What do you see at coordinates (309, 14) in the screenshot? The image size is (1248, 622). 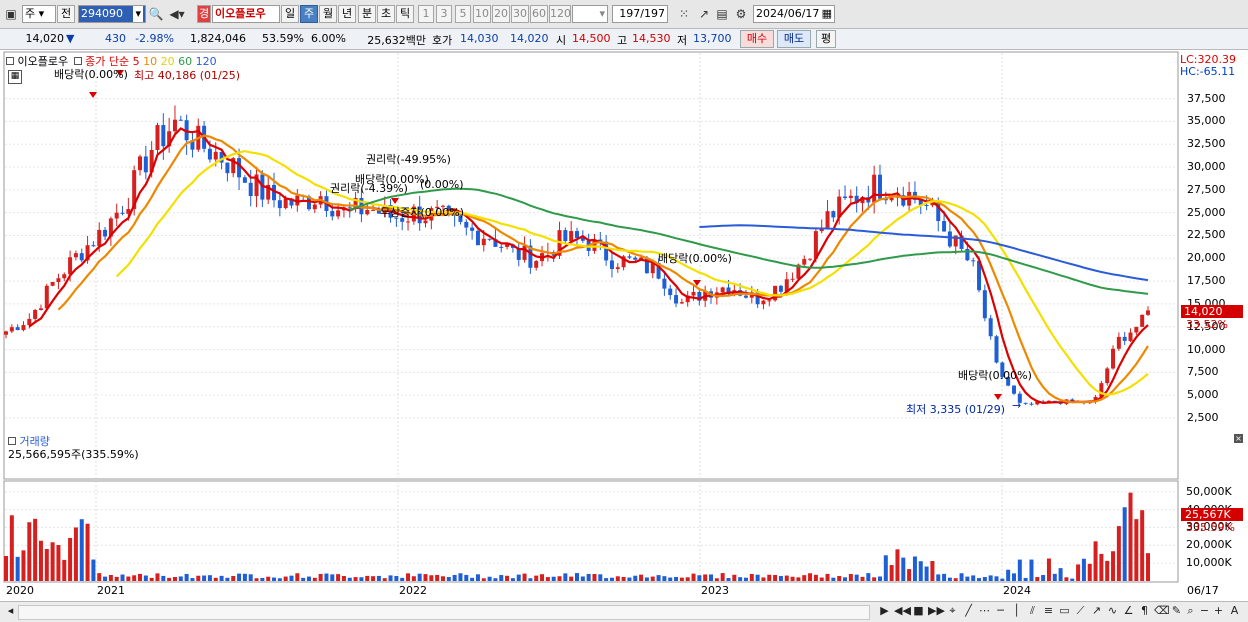 I see `period-week-button: 주` at bounding box center [309, 14].